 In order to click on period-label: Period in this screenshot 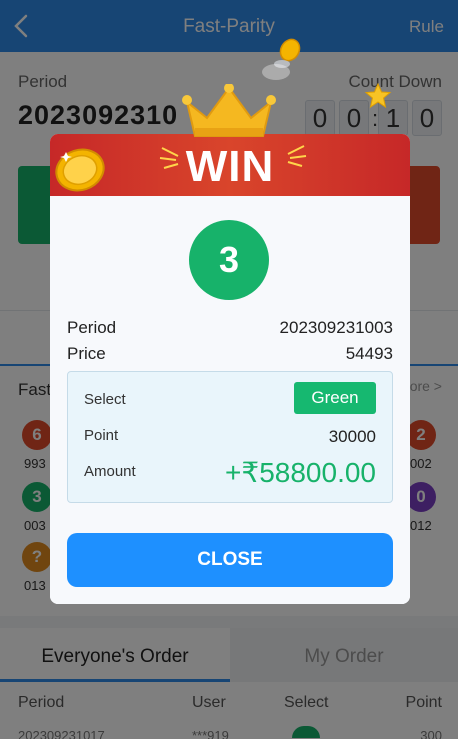, I will do `click(92, 327)`.